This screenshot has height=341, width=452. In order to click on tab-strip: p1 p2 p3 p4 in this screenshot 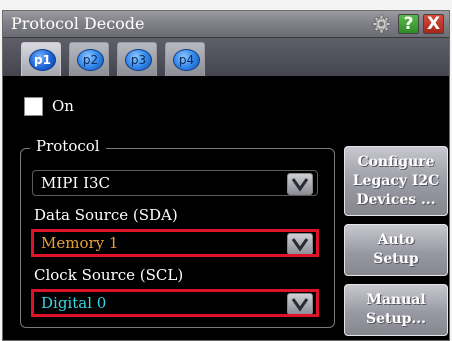, I will do `click(226, 57)`.